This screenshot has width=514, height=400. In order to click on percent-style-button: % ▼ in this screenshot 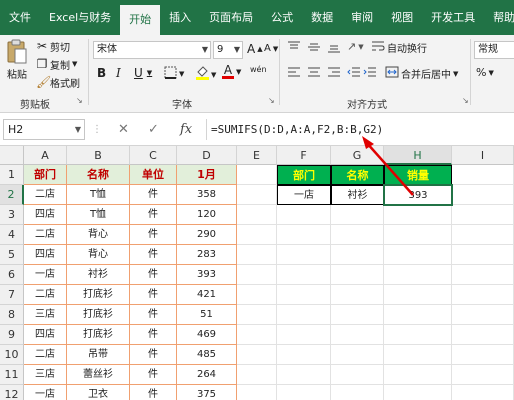, I will do `click(485, 72)`.